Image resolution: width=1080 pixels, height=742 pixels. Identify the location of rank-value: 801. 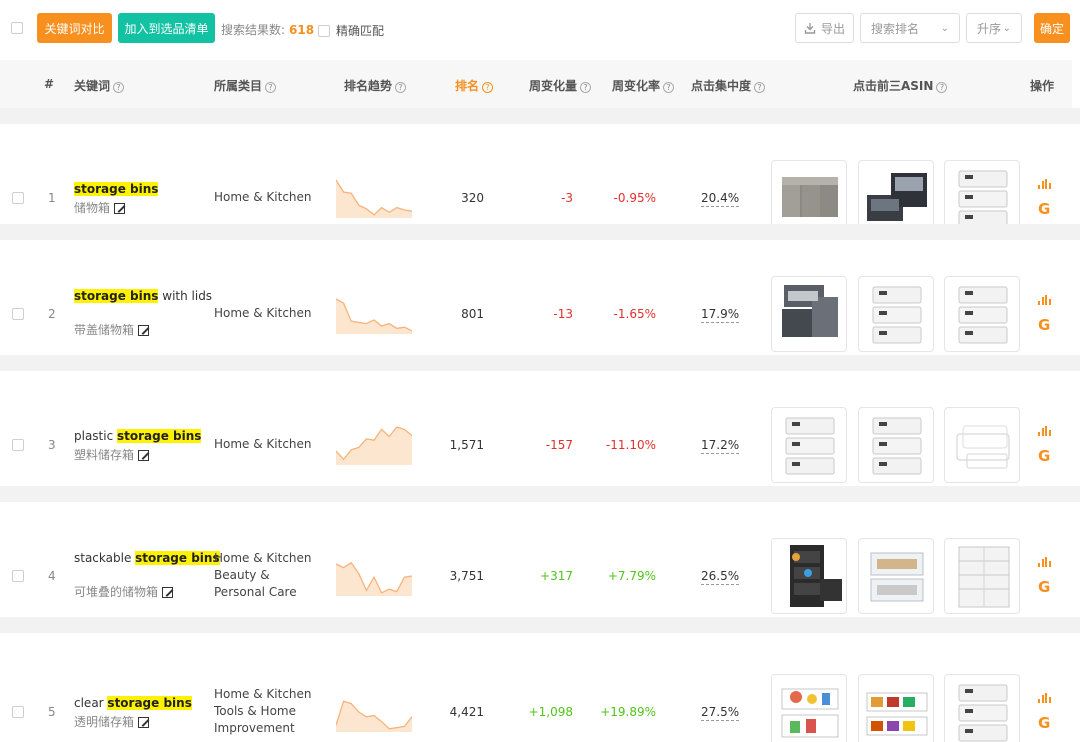
(472, 313).